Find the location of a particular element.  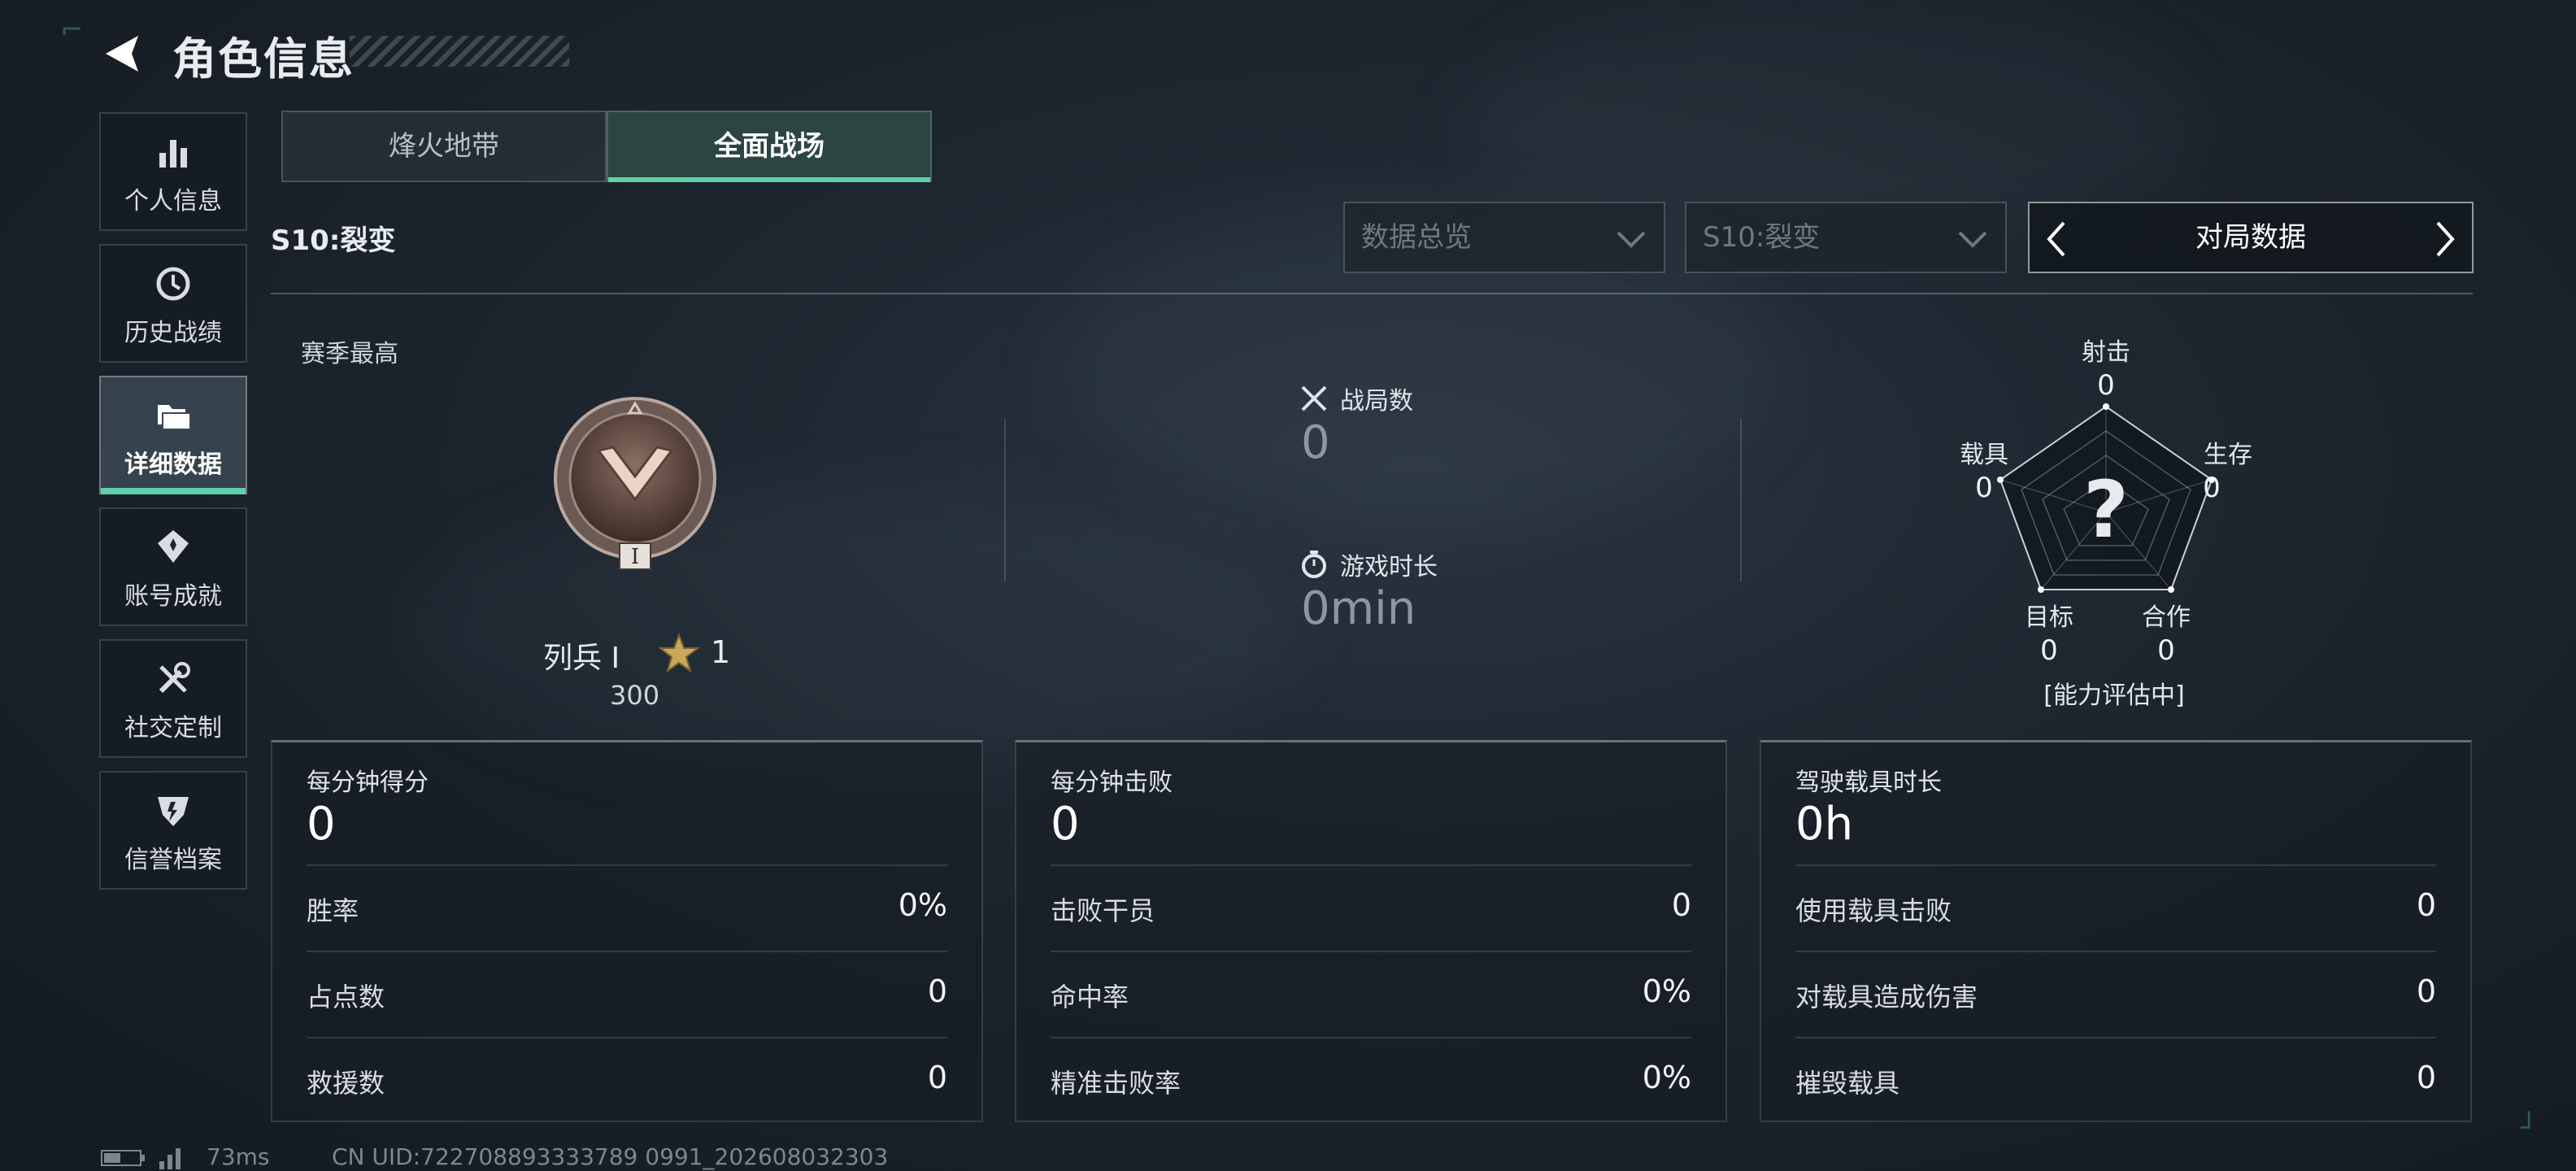

sidebar-item-credit: 信誉档案 is located at coordinates (173, 831).